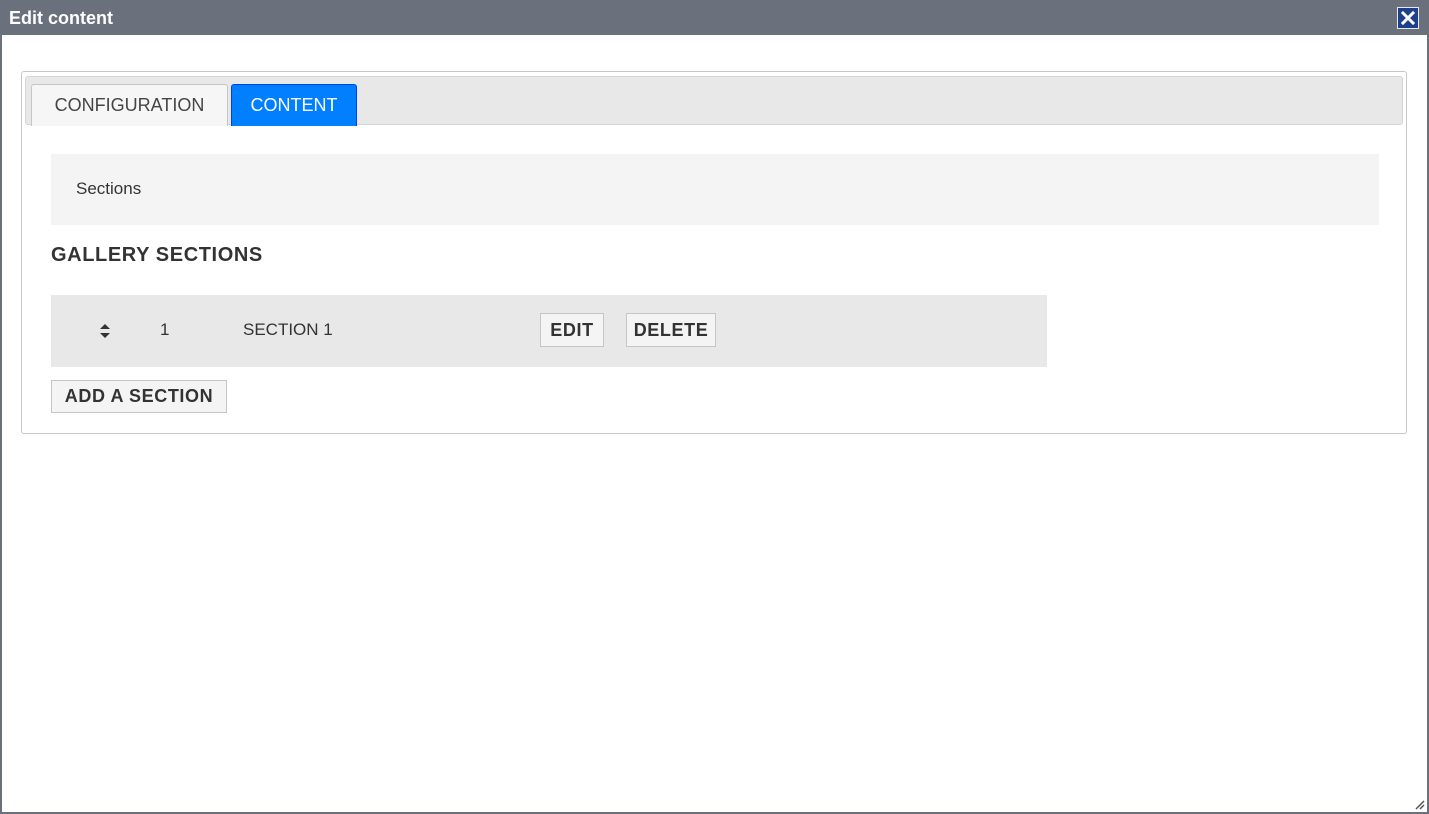 The height and width of the screenshot is (814, 1429). I want to click on sections-label: Sections, so click(109, 188).